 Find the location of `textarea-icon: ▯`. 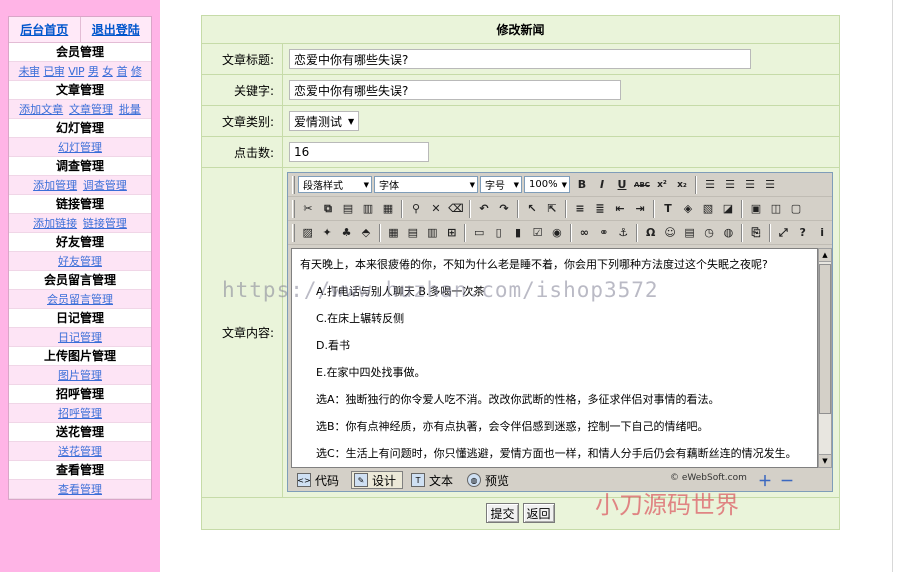

textarea-icon: ▯ is located at coordinates (498, 233).